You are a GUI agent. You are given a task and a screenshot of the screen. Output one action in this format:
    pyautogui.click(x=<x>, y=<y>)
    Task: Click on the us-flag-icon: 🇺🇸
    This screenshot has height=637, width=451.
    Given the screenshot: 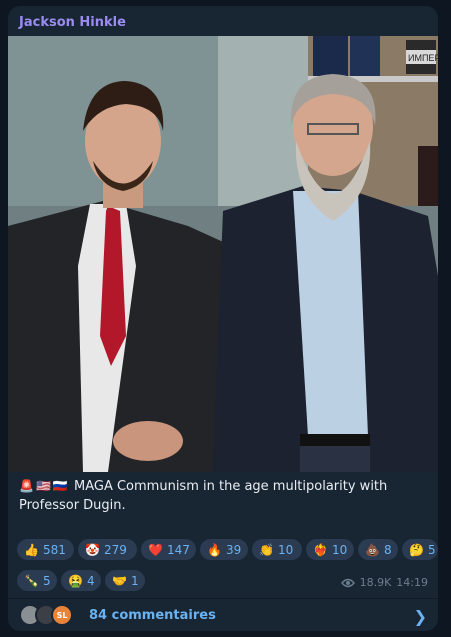 What is the action you would take?
    pyautogui.click(x=43, y=486)
    